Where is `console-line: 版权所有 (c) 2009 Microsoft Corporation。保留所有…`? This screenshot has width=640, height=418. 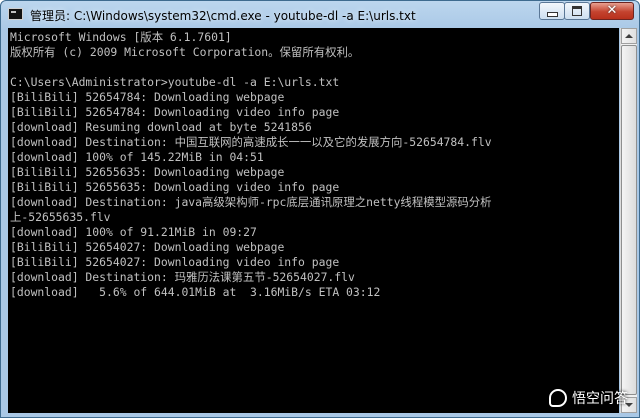 console-line: 版权所有 (c) 2009 Microsoft Corporation。保留所有… is located at coordinates (185, 52).